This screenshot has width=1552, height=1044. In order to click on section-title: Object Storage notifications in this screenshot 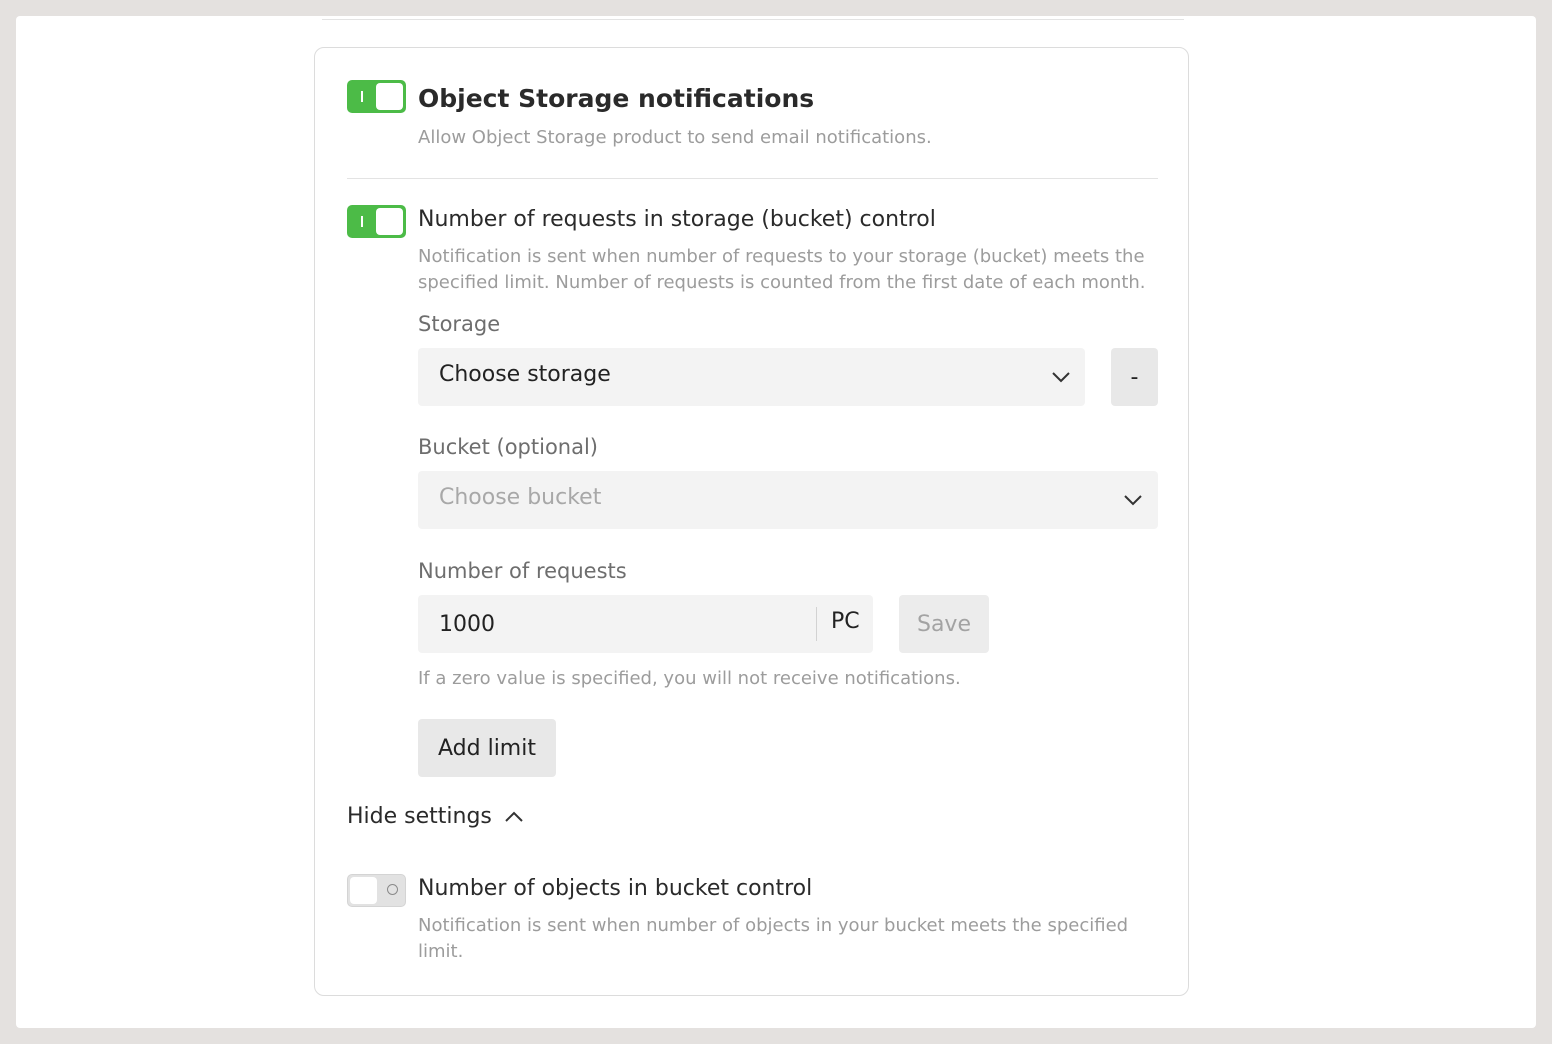, I will do `click(616, 98)`.